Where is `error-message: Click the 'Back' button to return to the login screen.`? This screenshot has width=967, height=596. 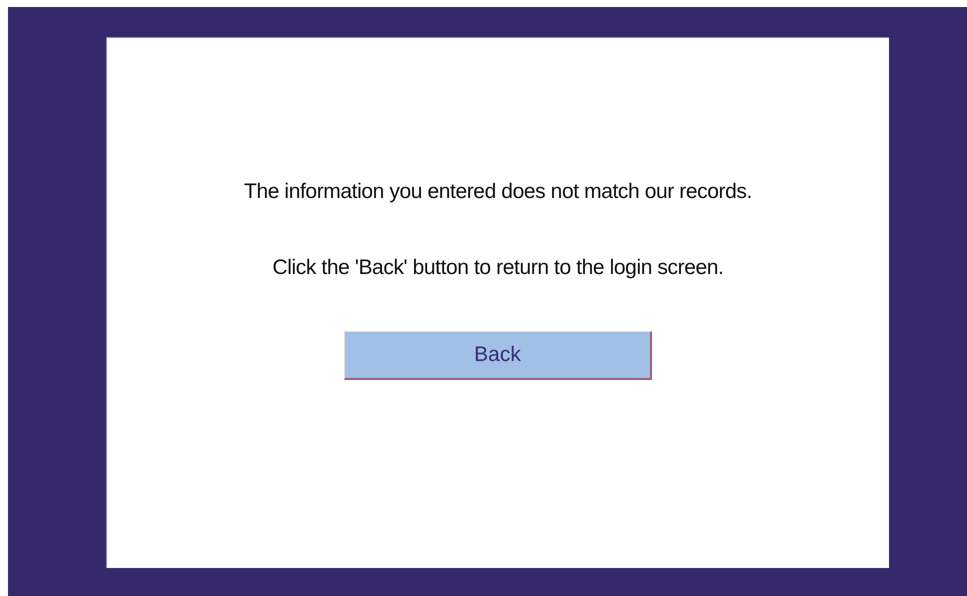 error-message: Click the 'Back' button to return to the login screen. is located at coordinates (498, 268).